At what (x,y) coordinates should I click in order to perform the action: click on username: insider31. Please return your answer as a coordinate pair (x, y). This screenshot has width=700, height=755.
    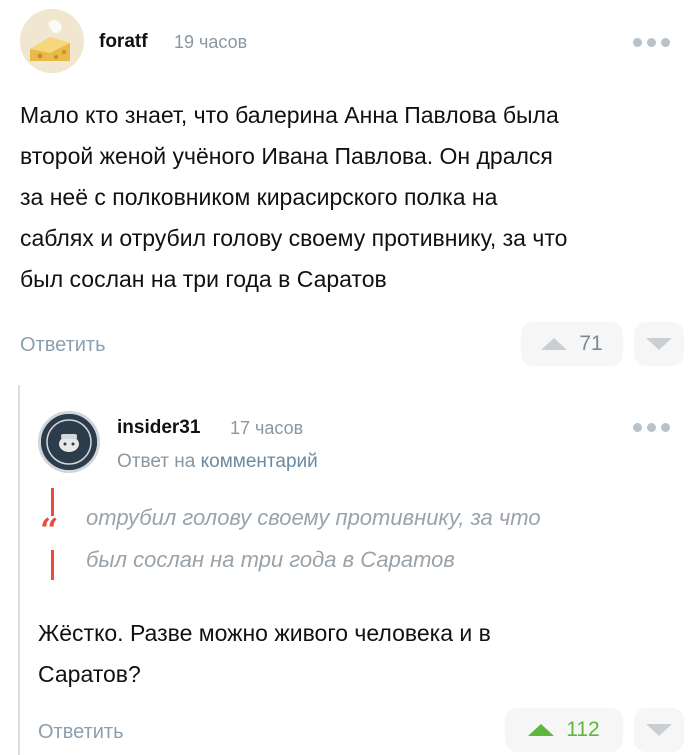
    Looking at the image, I should click on (158, 428).